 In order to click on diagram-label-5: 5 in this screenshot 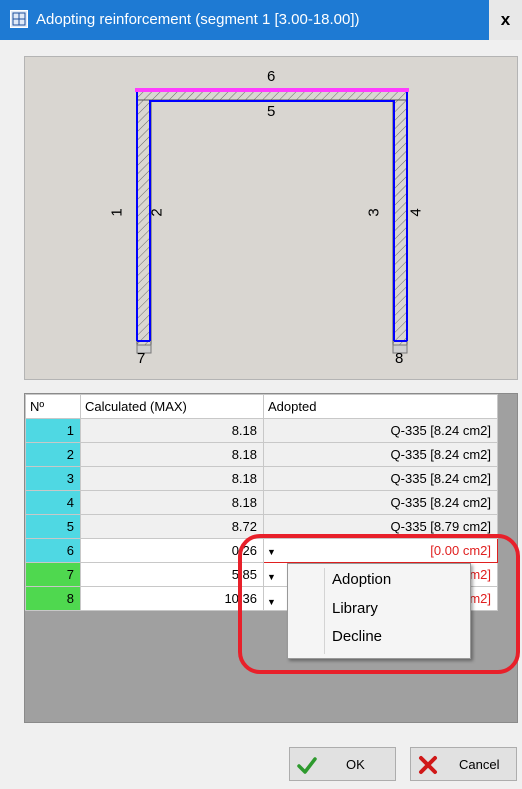, I will do `click(271, 111)`.